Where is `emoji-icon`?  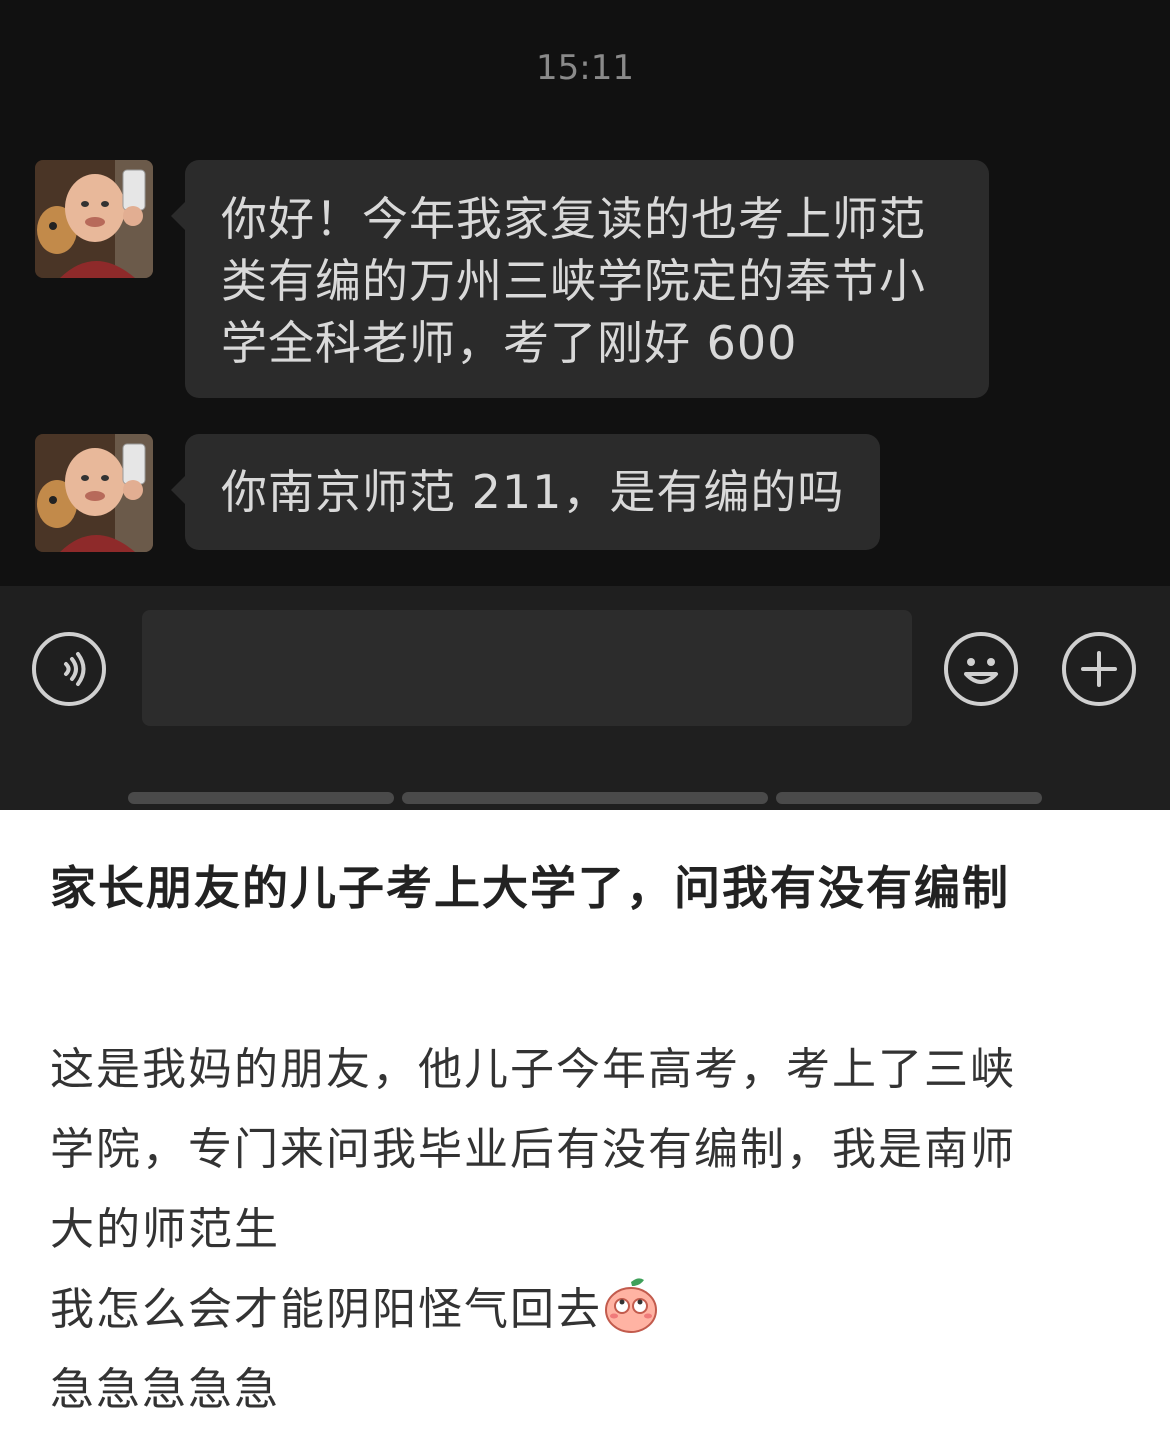 emoji-icon is located at coordinates (981, 669).